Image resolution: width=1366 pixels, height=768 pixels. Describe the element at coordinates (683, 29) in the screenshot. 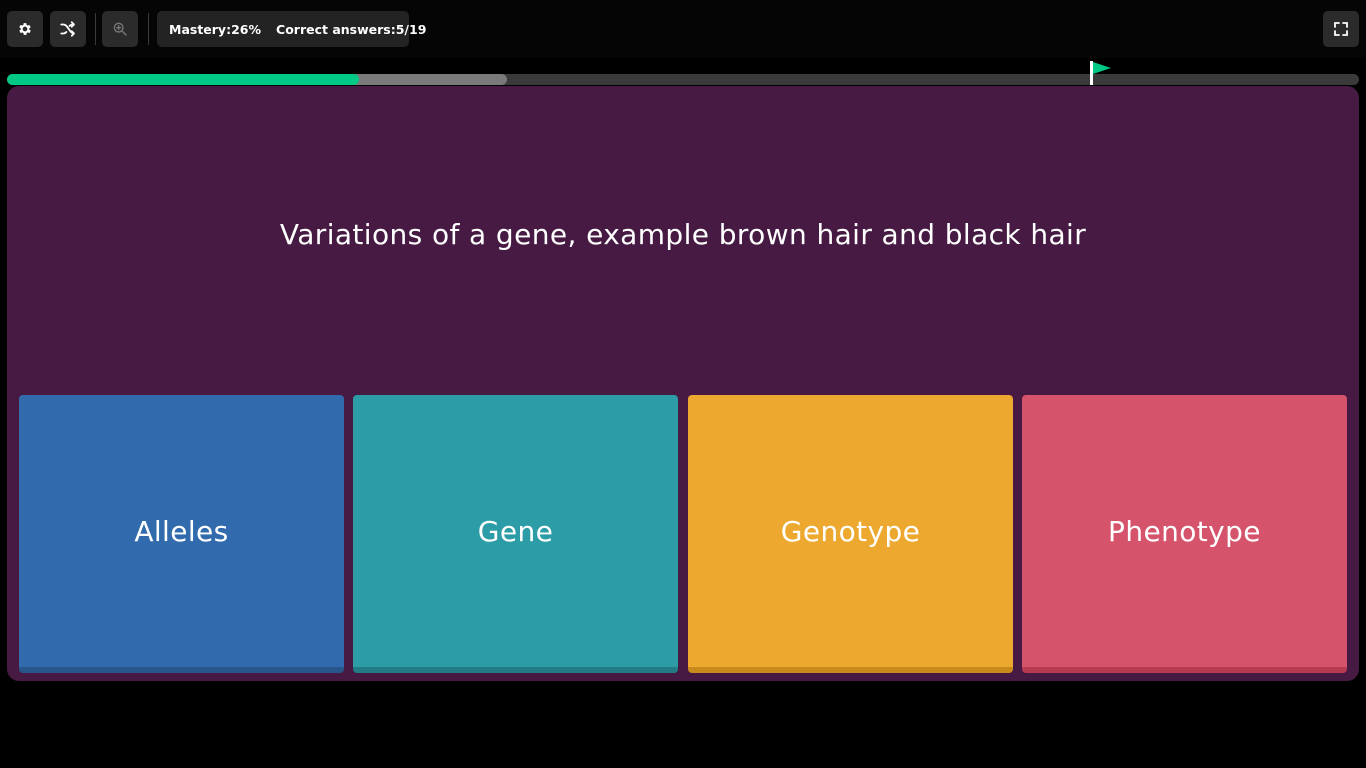

I see `top-toolbar: Mastery: 26% Correct answers: 5/19` at that location.